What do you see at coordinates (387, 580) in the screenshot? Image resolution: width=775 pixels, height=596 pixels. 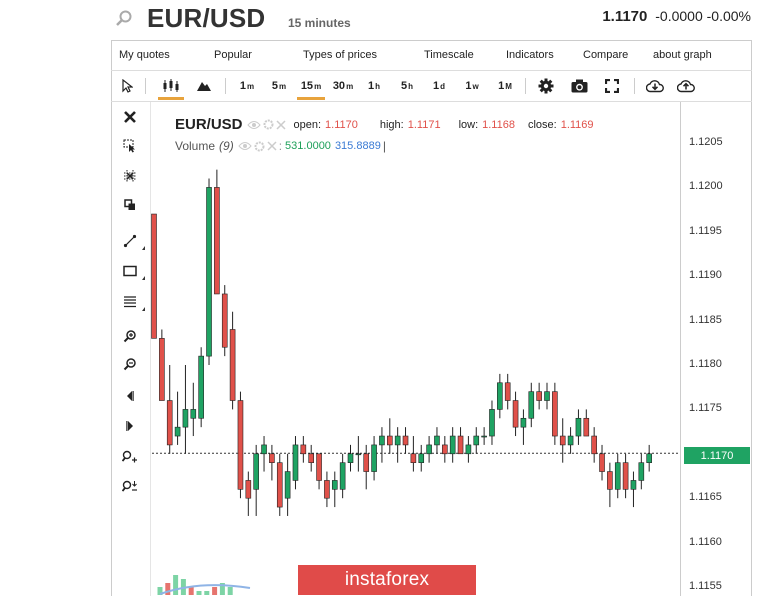 I see `instaforex-logo: instaforex` at bounding box center [387, 580].